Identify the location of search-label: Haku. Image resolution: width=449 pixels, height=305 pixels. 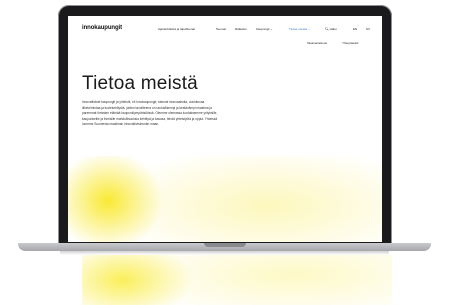
(333, 29).